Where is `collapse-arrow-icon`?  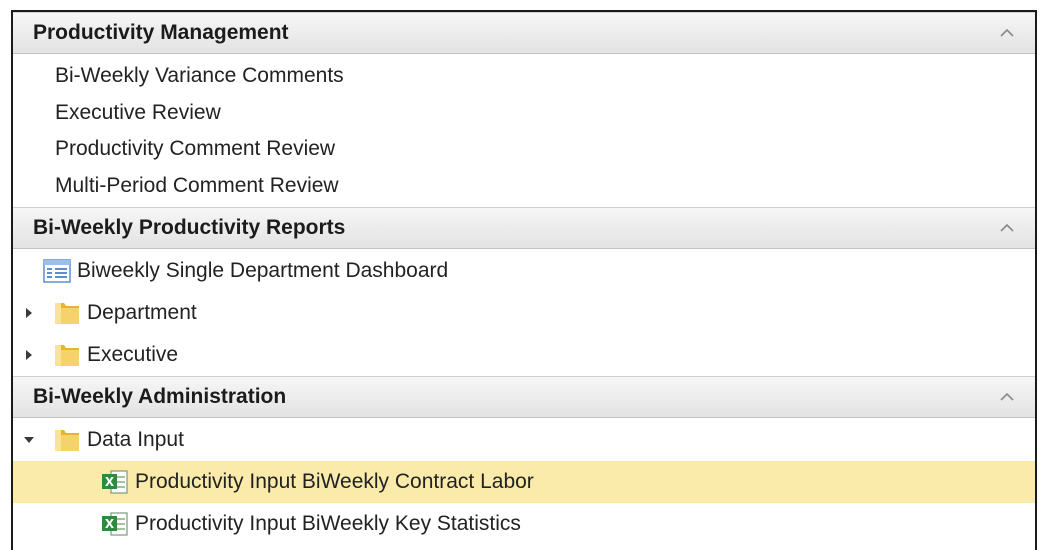 collapse-arrow-icon is located at coordinates (29, 440).